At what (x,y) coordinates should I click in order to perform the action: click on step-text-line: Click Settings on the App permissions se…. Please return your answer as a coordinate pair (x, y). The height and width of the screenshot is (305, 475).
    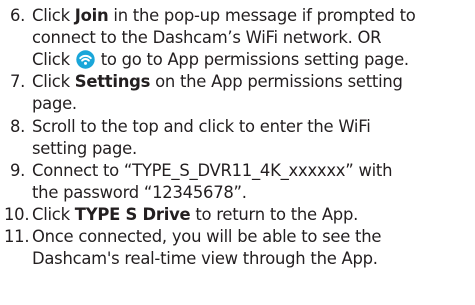
    Looking at the image, I should click on (217, 82).